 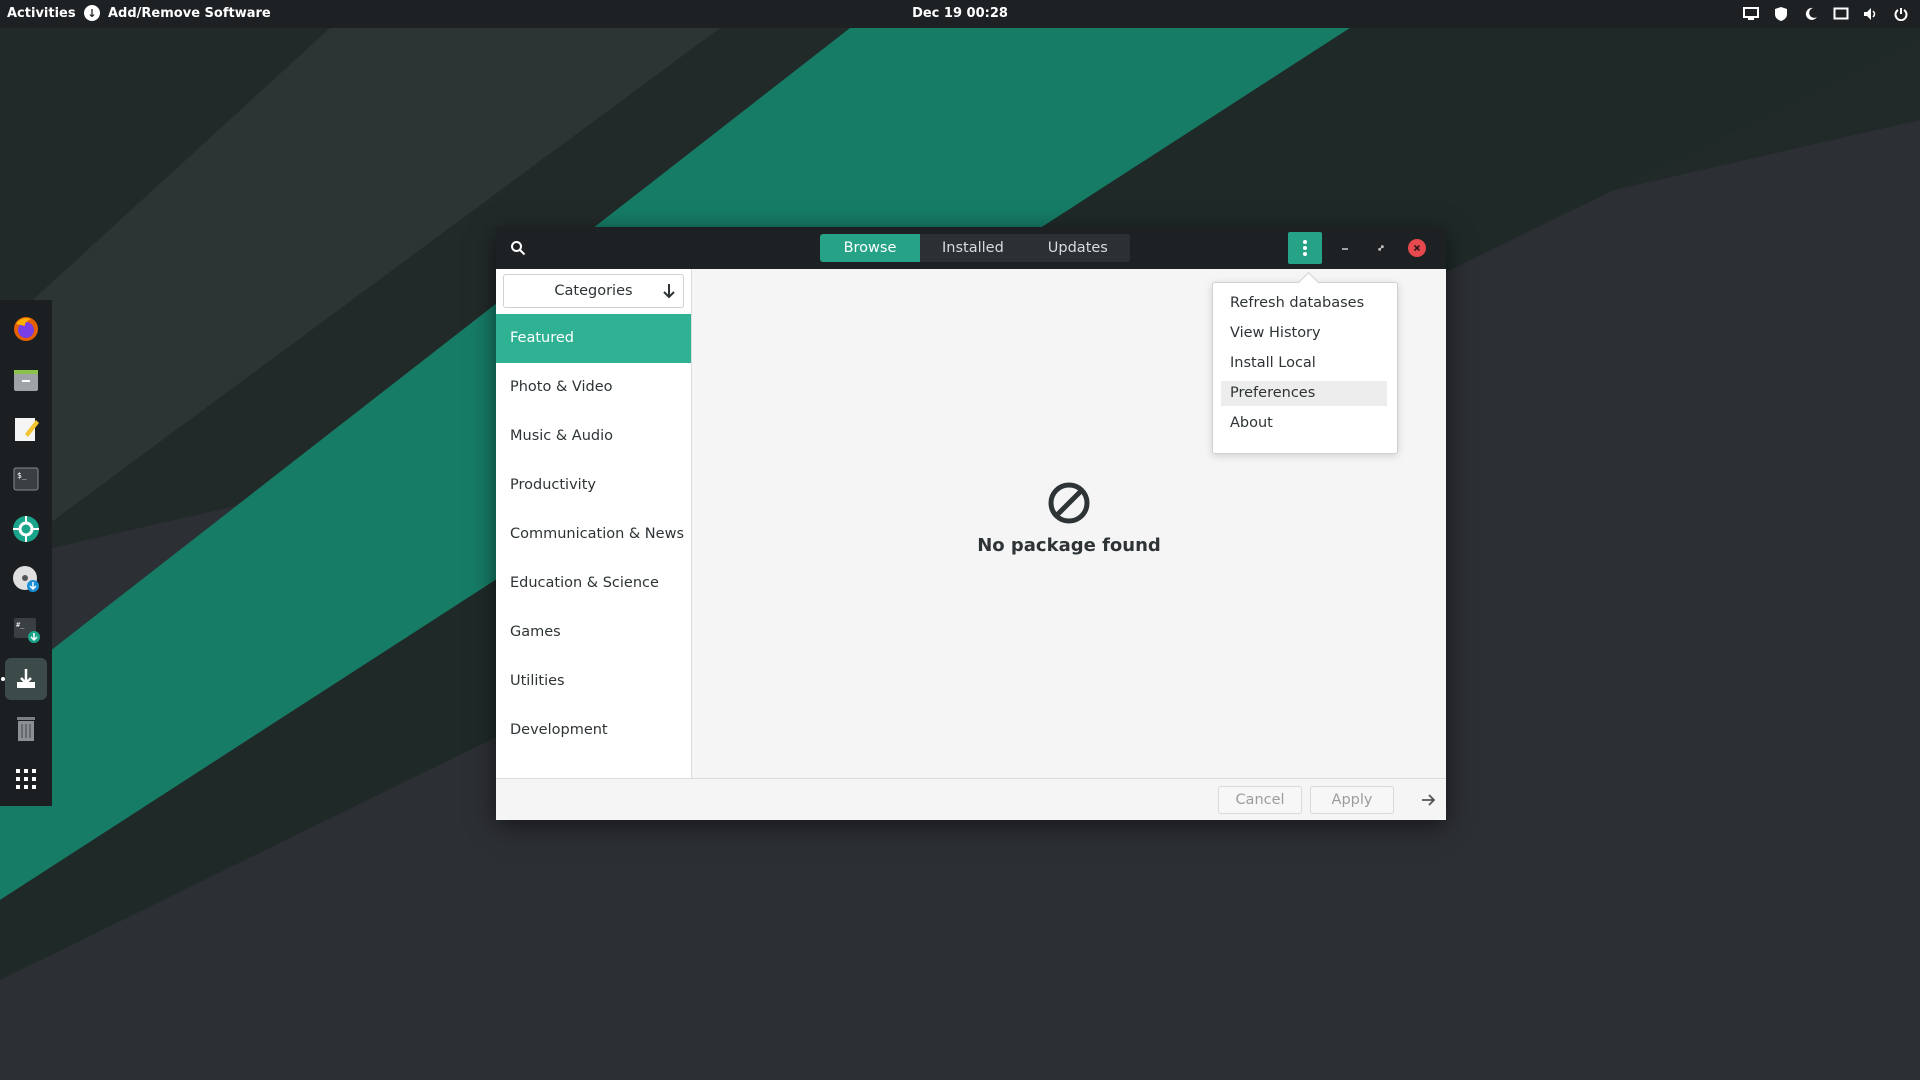 What do you see at coordinates (1069, 545) in the screenshot?
I see `empty-message: No package found` at bounding box center [1069, 545].